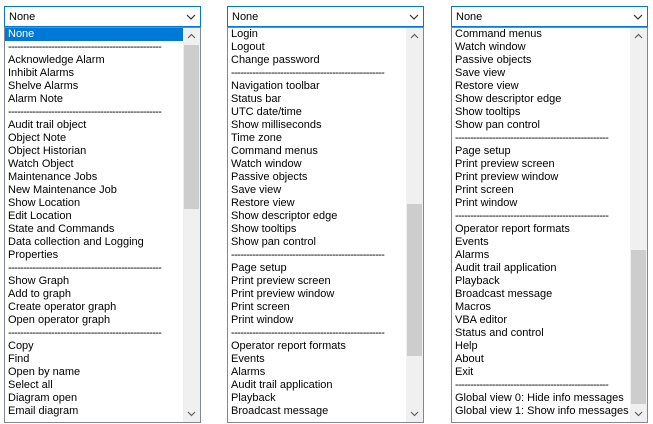 The width and height of the screenshot is (653, 424). Describe the element at coordinates (549, 16) in the screenshot. I see `combo-box-3: None` at that location.